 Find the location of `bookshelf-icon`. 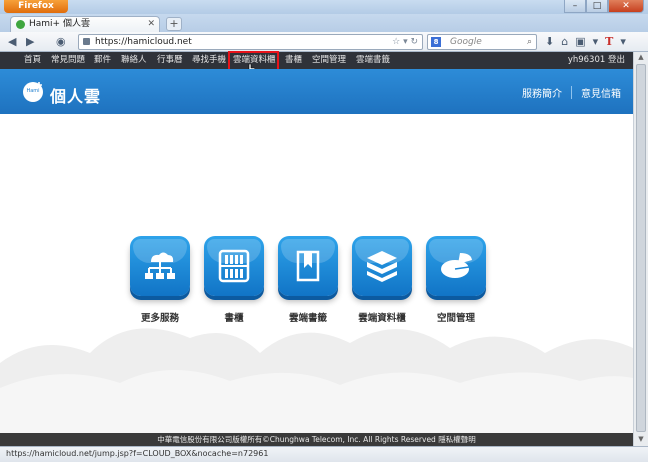

bookshelf-icon is located at coordinates (234, 266).